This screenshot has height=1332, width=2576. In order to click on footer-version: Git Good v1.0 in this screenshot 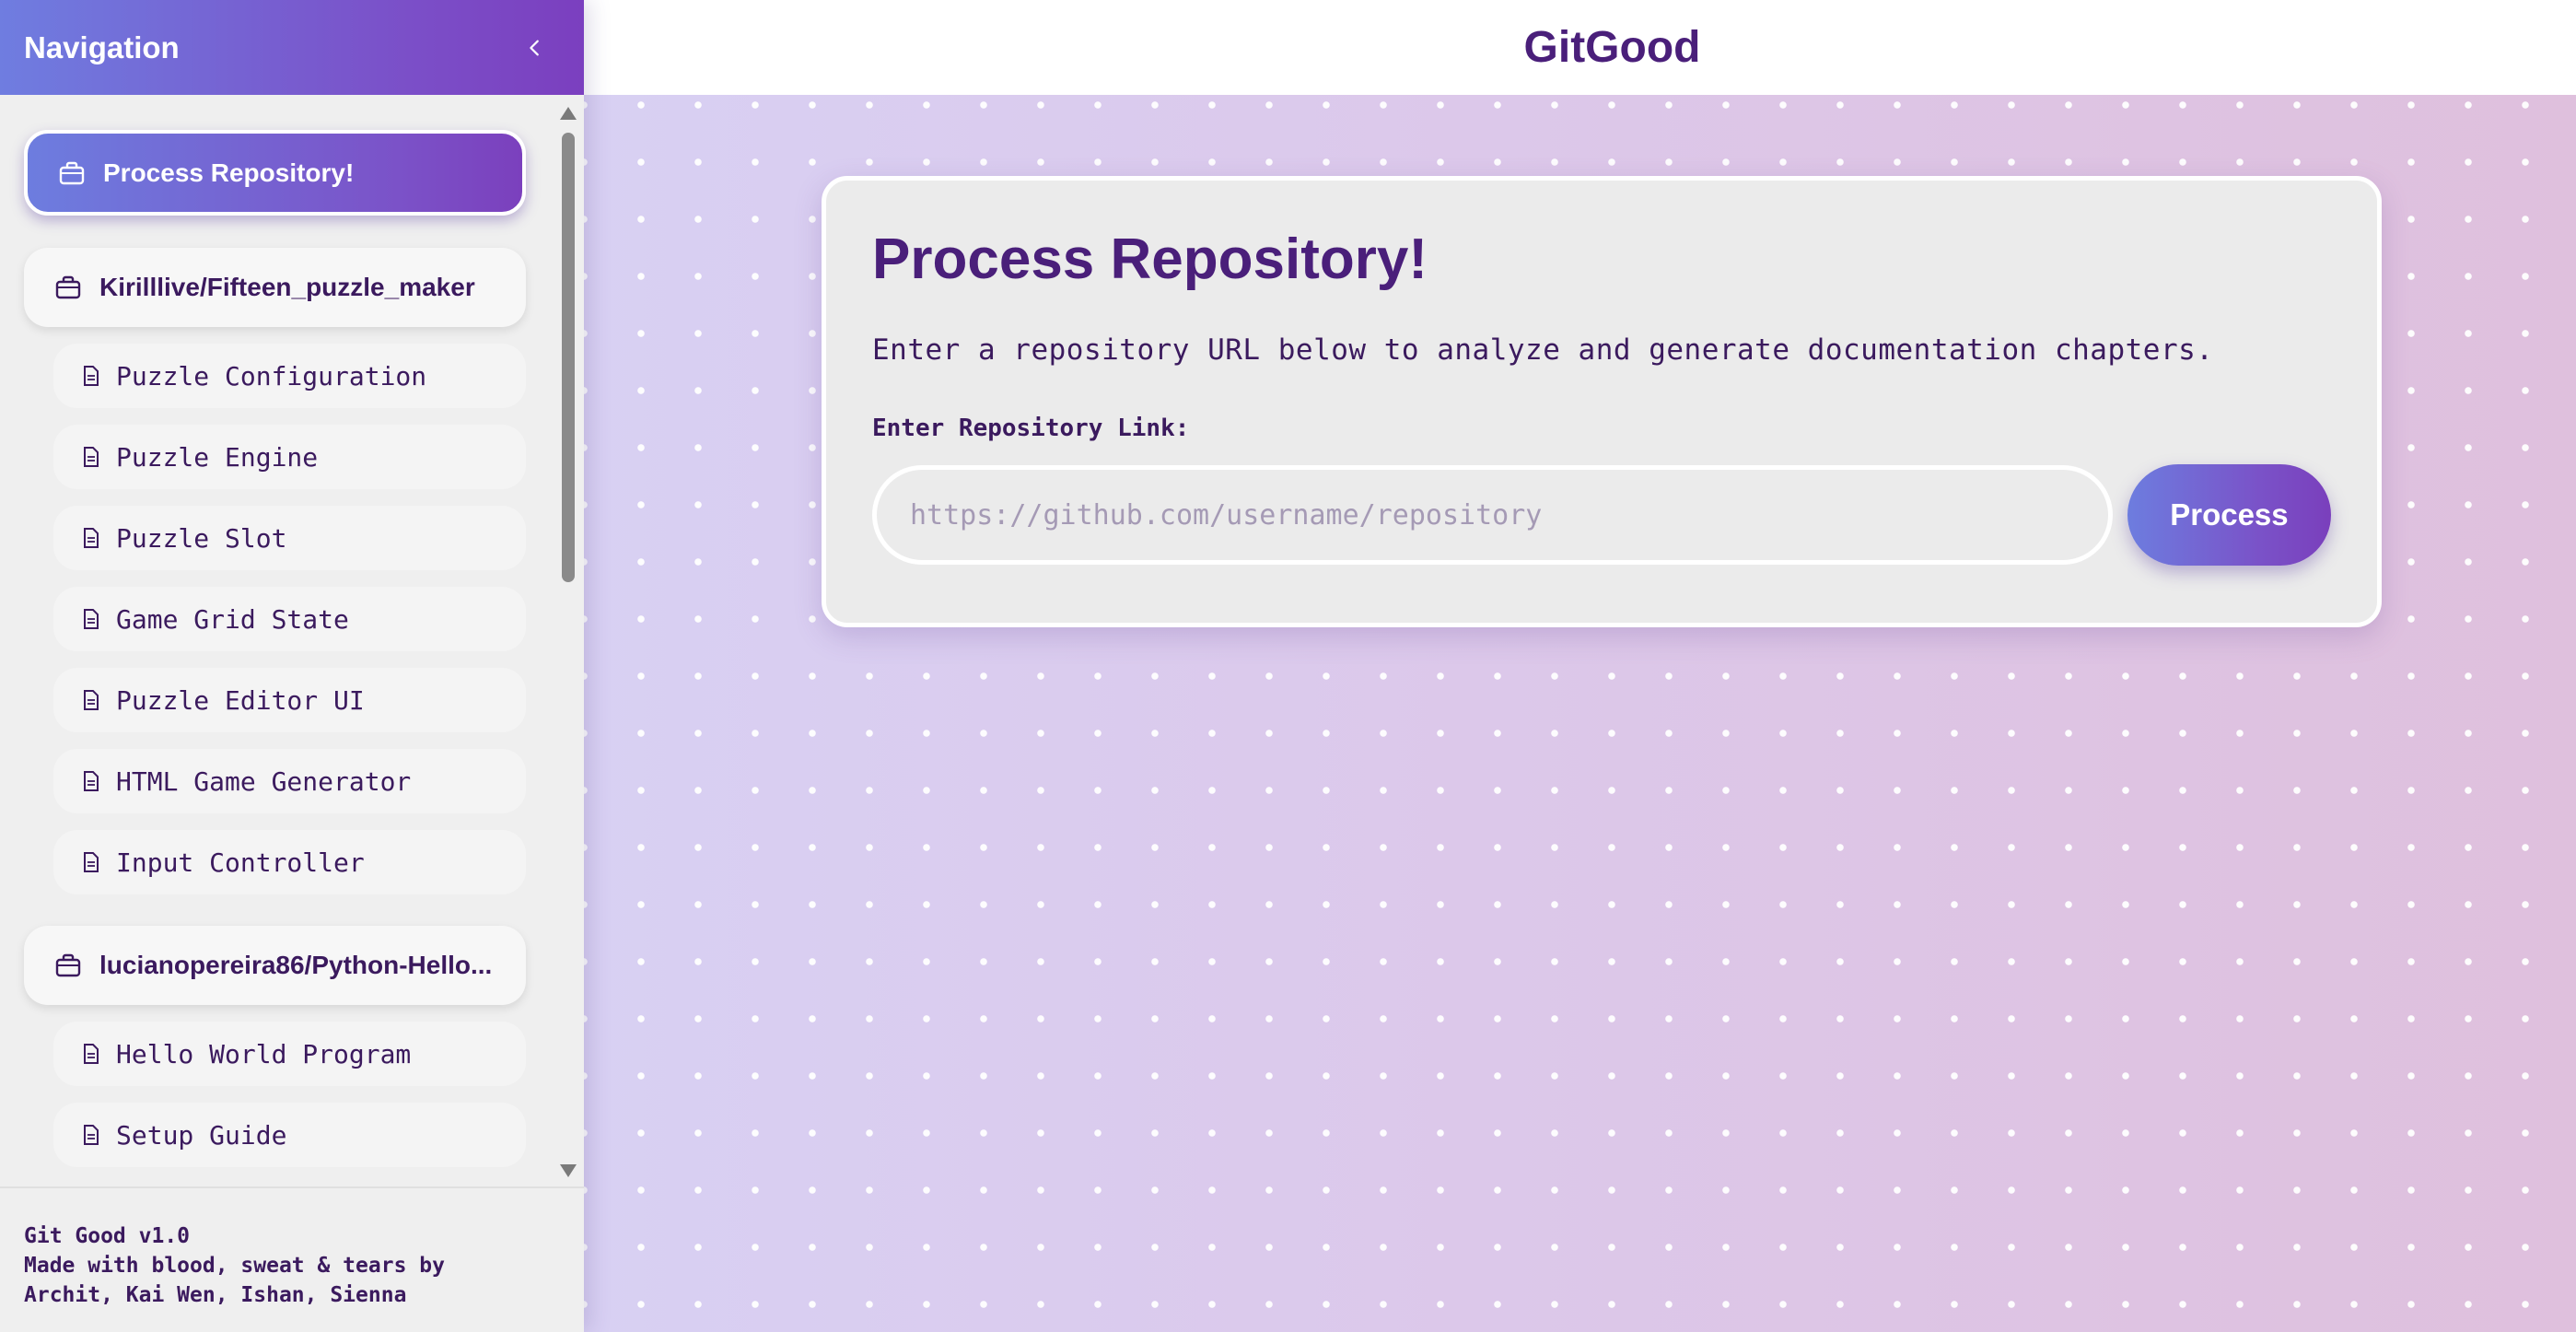, I will do `click(107, 1236)`.